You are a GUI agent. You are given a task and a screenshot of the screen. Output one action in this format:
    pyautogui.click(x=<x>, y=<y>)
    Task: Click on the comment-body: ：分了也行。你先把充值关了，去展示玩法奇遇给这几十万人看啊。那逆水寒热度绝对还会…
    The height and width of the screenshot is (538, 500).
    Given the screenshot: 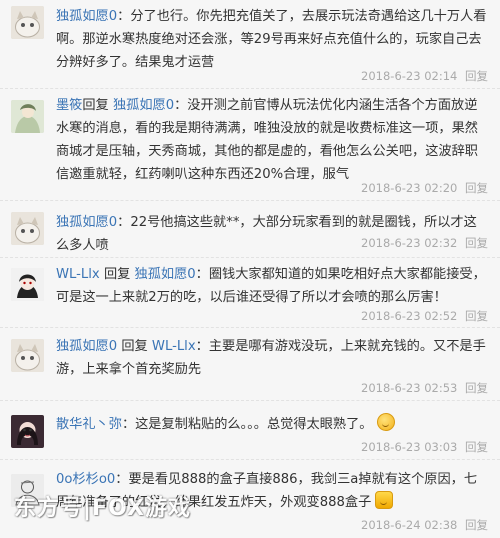 What is the action you would take?
    pyautogui.click(x=271, y=39)
    